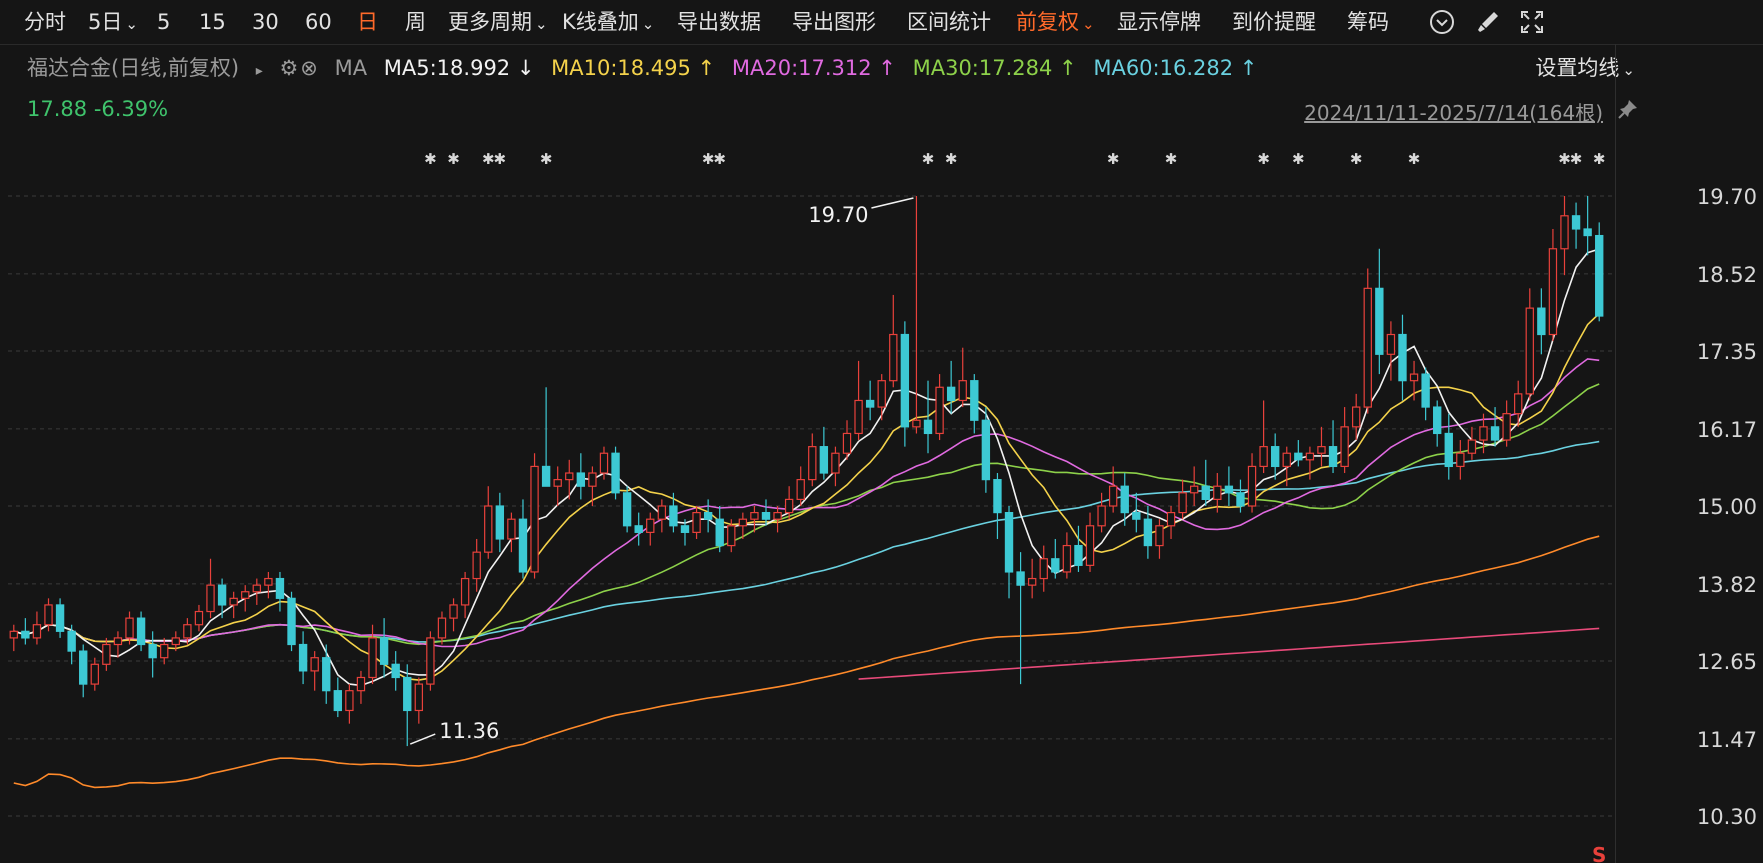 This screenshot has width=1763, height=863. Describe the element at coordinates (1727, 352) in the screenshot. I see `y-tick-label: 17.35` at that location.